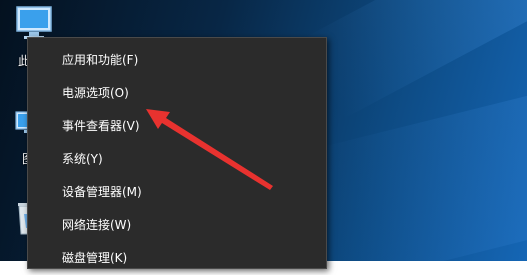 This screenshot has height=275, width=527. What do you see at coordinates (177, 258) in the screenshot?
I see `menu-item-disk-management: 磁盘管理(K)` at bounding box center [177, 258].